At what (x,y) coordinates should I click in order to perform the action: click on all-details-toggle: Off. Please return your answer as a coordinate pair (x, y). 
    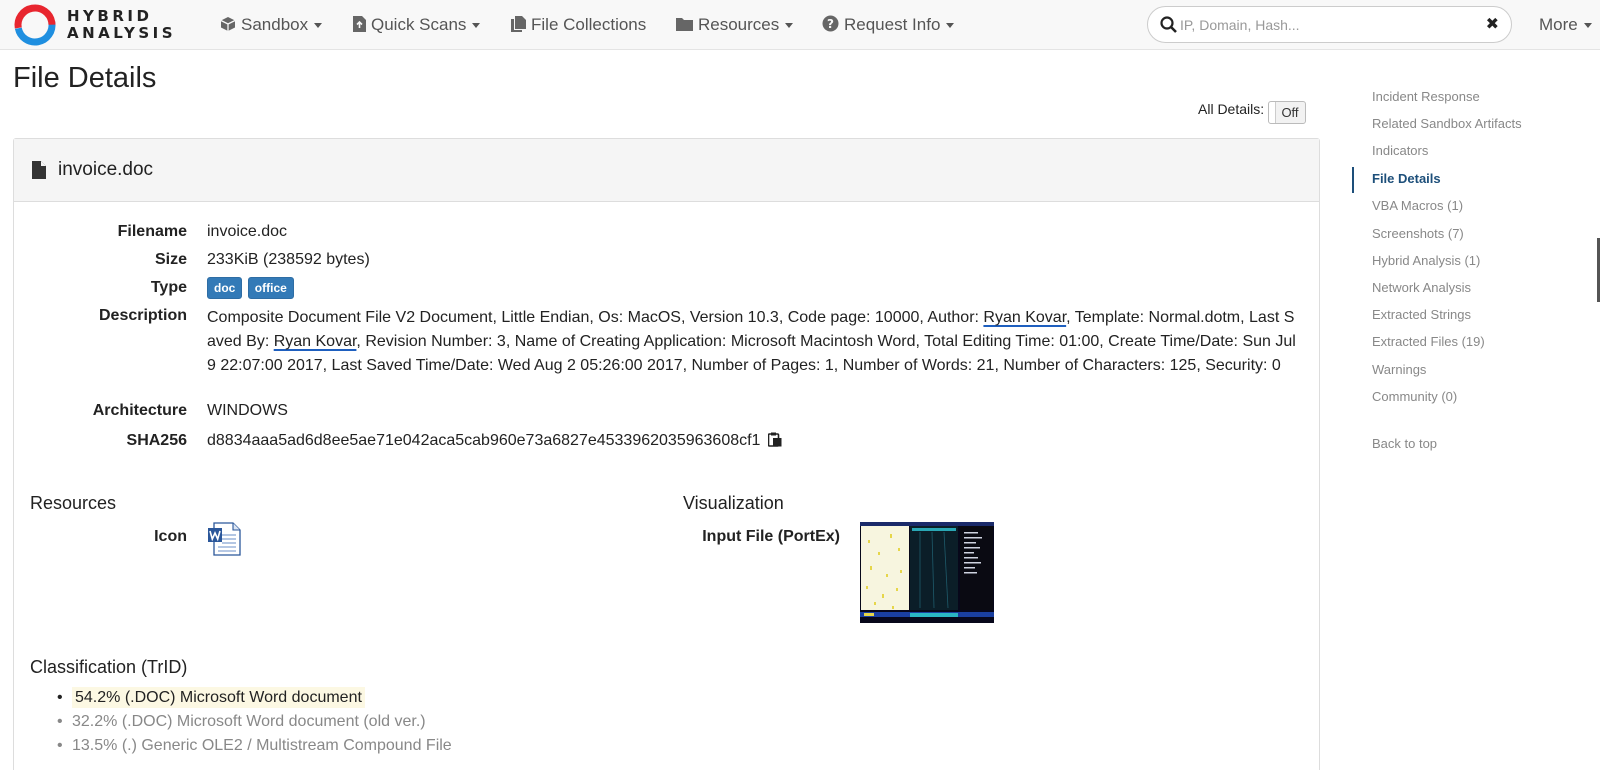
    Looking at the image, I should click on (1287, 112).